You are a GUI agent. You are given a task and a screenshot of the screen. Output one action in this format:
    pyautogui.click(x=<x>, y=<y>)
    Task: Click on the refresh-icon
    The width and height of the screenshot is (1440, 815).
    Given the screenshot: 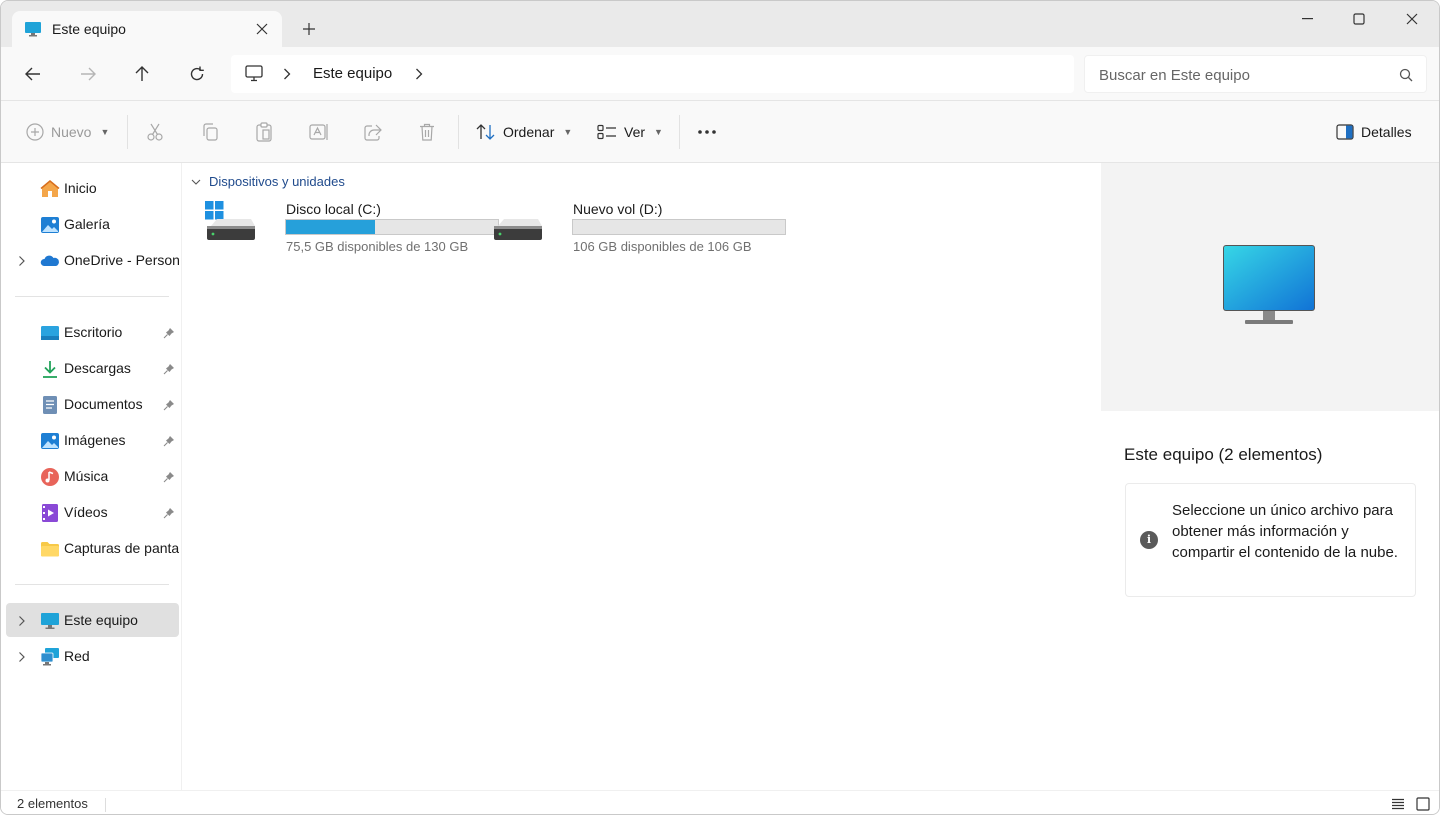 What is the action you would take?
    pyautogui.click(x=197, y=73)
    